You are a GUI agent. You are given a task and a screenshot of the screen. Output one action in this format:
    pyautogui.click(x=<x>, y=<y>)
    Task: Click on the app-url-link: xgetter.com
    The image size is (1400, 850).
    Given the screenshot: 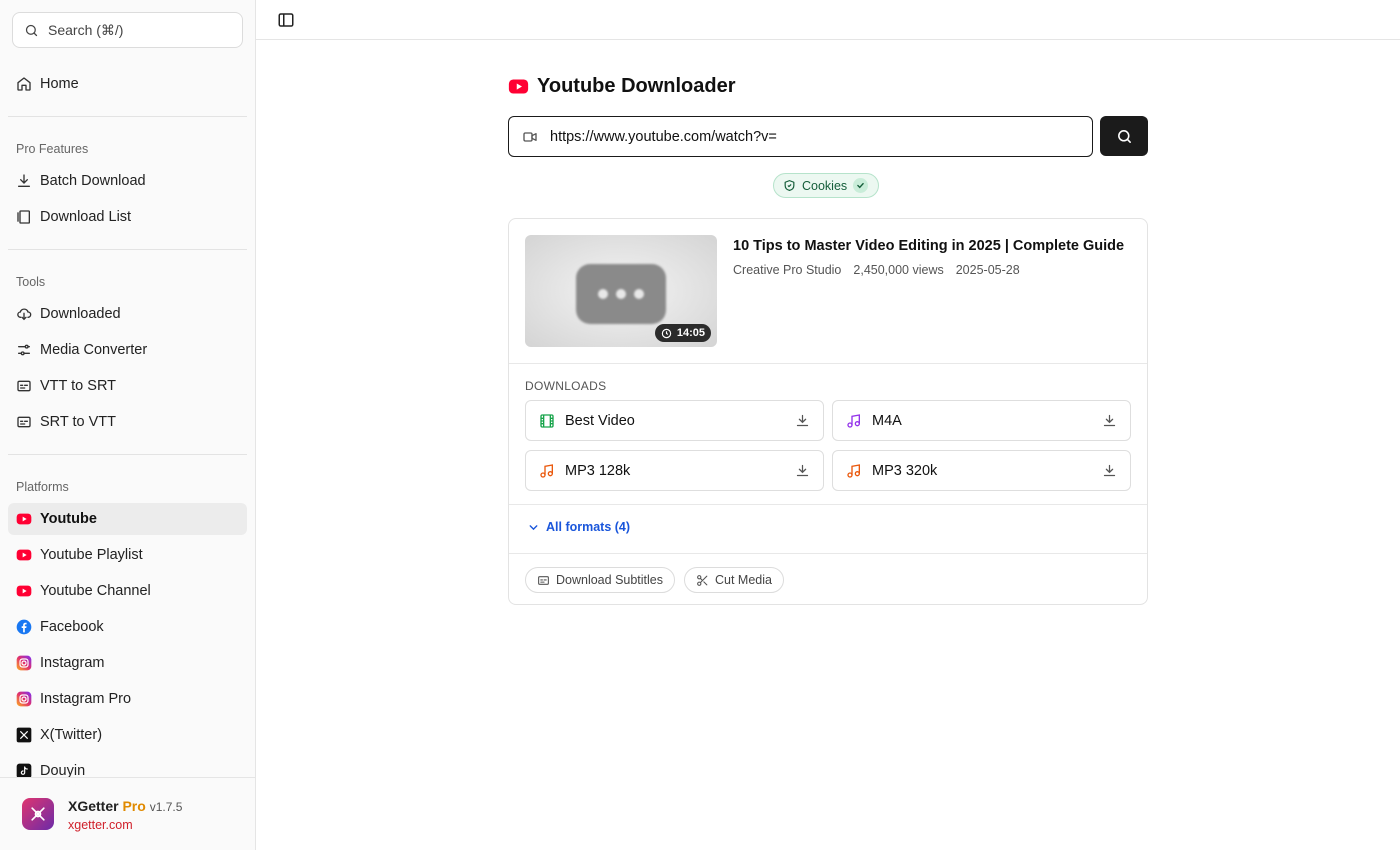 What is the action you would take?
    pyautogui.click(x=100, y=825)
    